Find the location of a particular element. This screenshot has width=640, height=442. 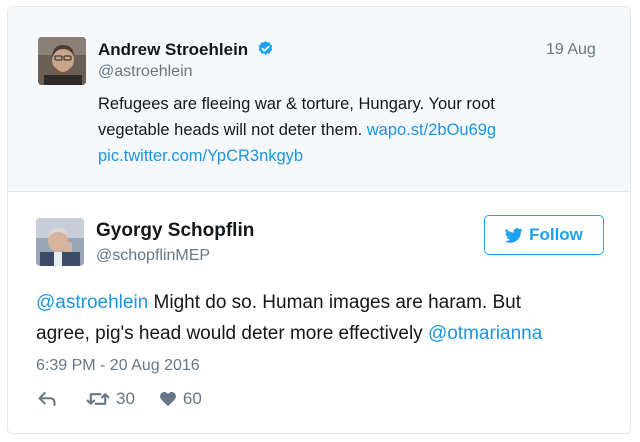

twitter-bird-icon is located at coordinates (514, 235).